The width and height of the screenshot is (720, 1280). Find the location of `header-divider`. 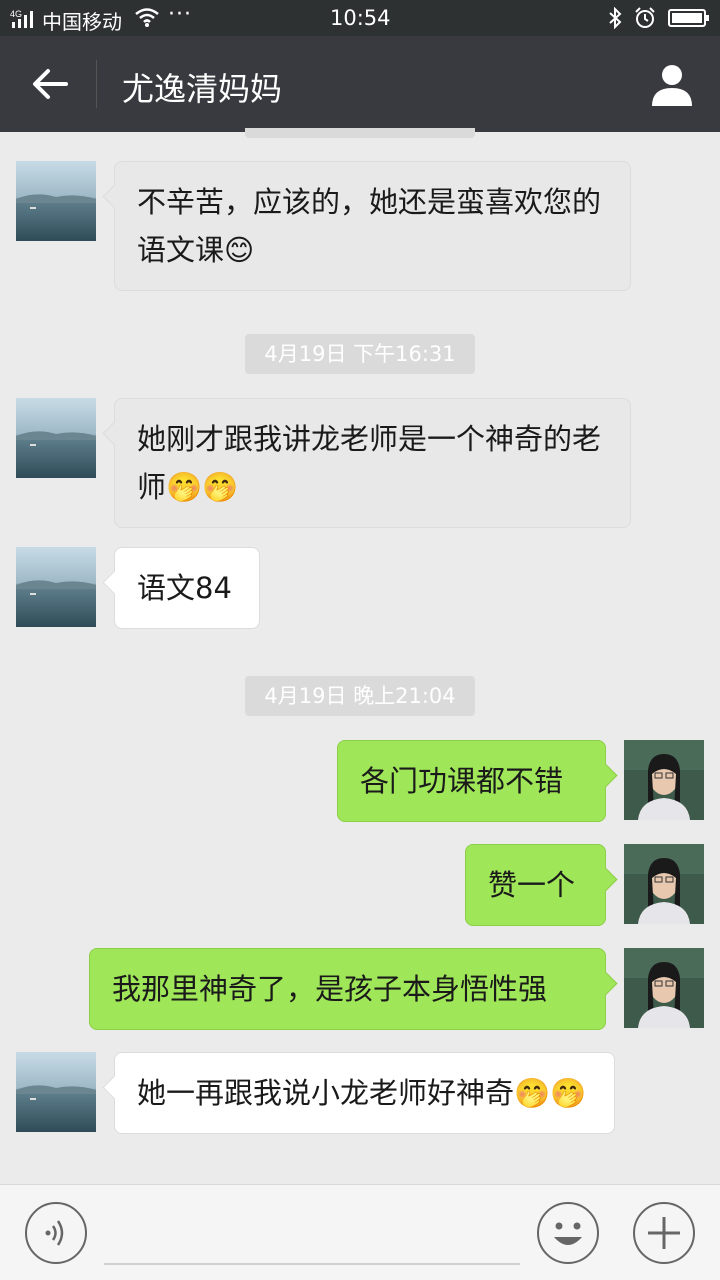

header-divider is located at coordinates (96, 84).